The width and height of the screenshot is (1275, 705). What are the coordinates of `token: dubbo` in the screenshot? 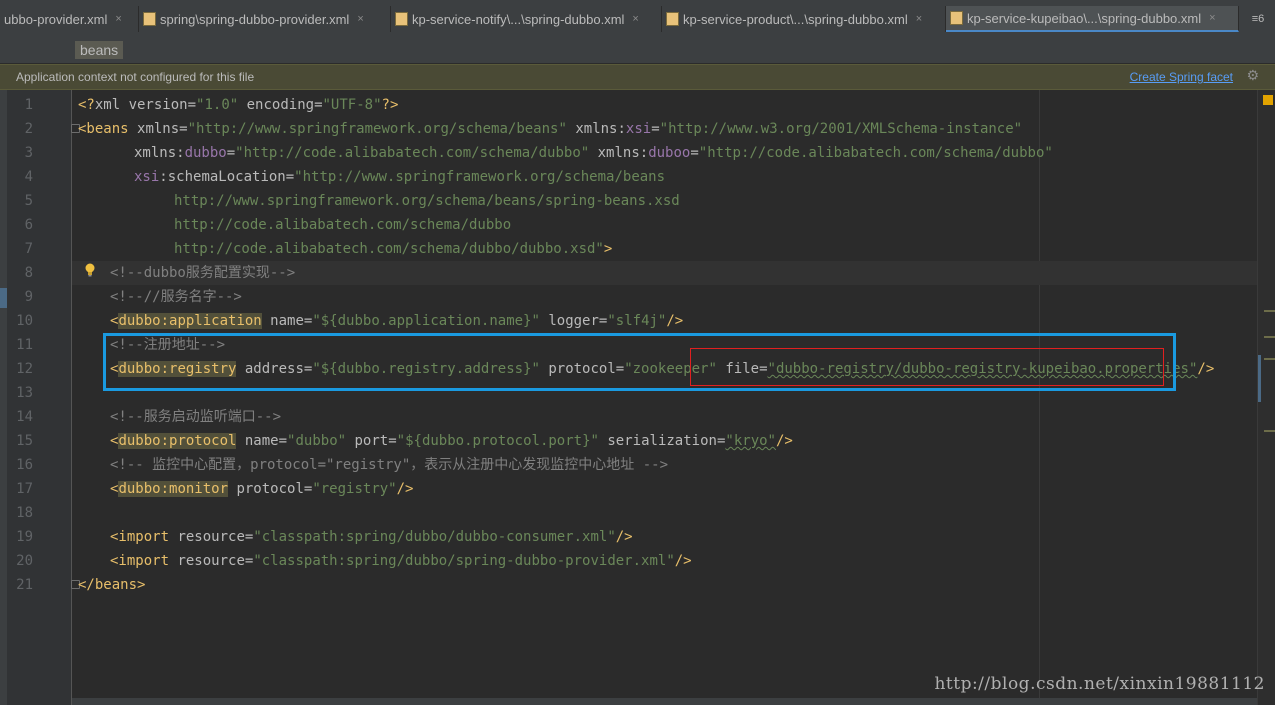 It's located at (205, 153).